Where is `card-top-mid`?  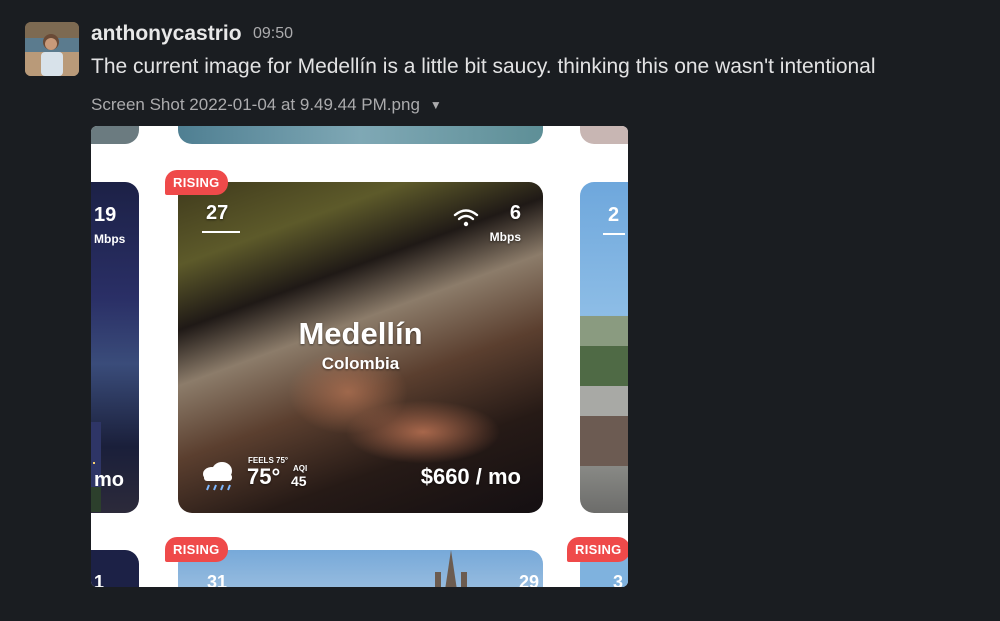 card-top-mid is located at coordinates (360, 135).